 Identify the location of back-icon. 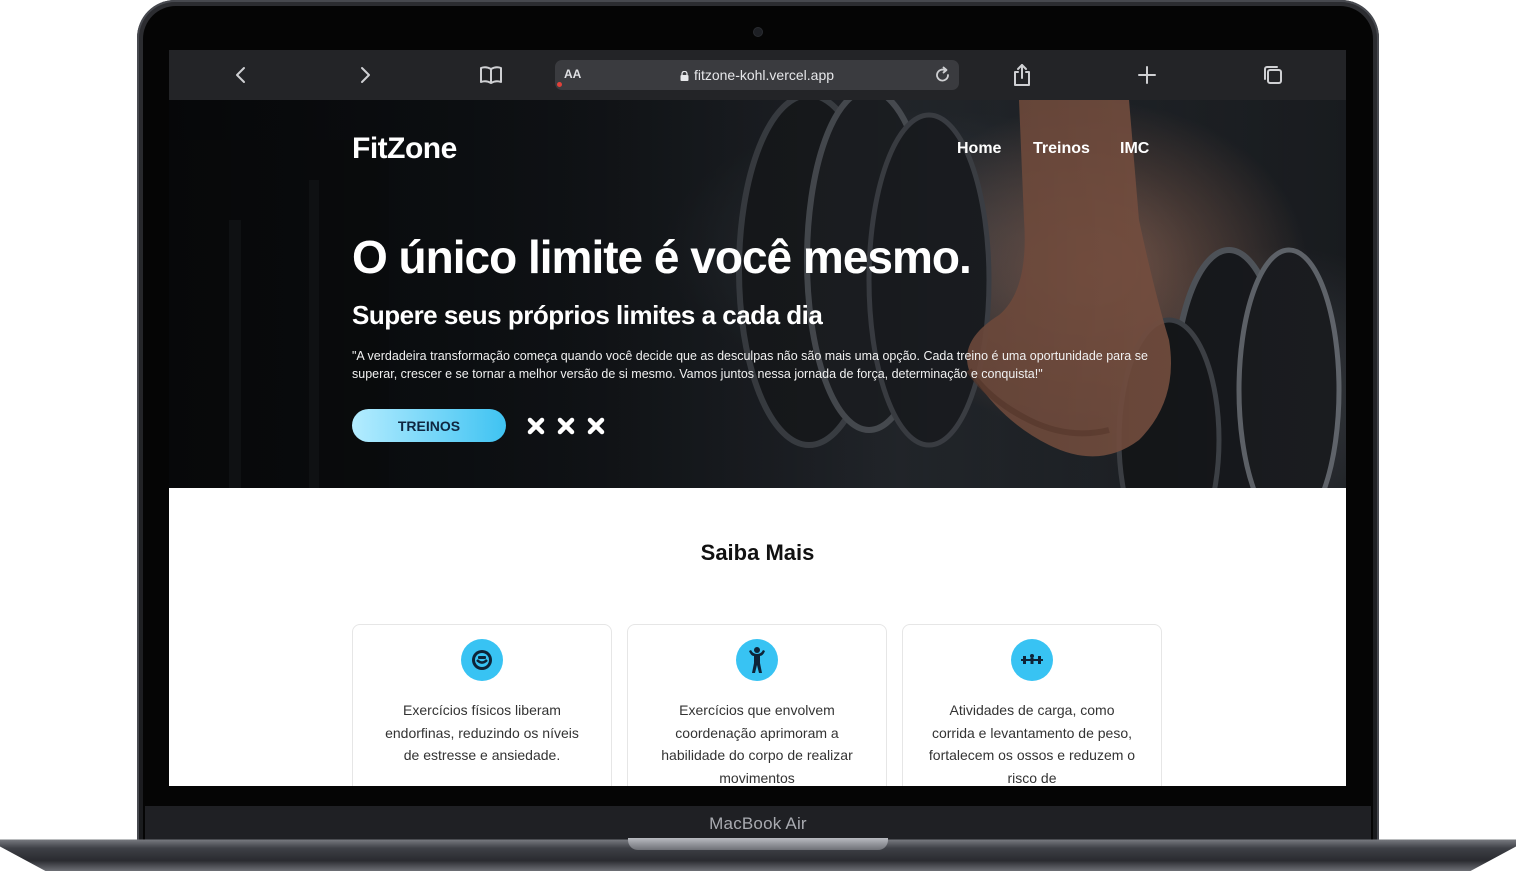
(241, 75).